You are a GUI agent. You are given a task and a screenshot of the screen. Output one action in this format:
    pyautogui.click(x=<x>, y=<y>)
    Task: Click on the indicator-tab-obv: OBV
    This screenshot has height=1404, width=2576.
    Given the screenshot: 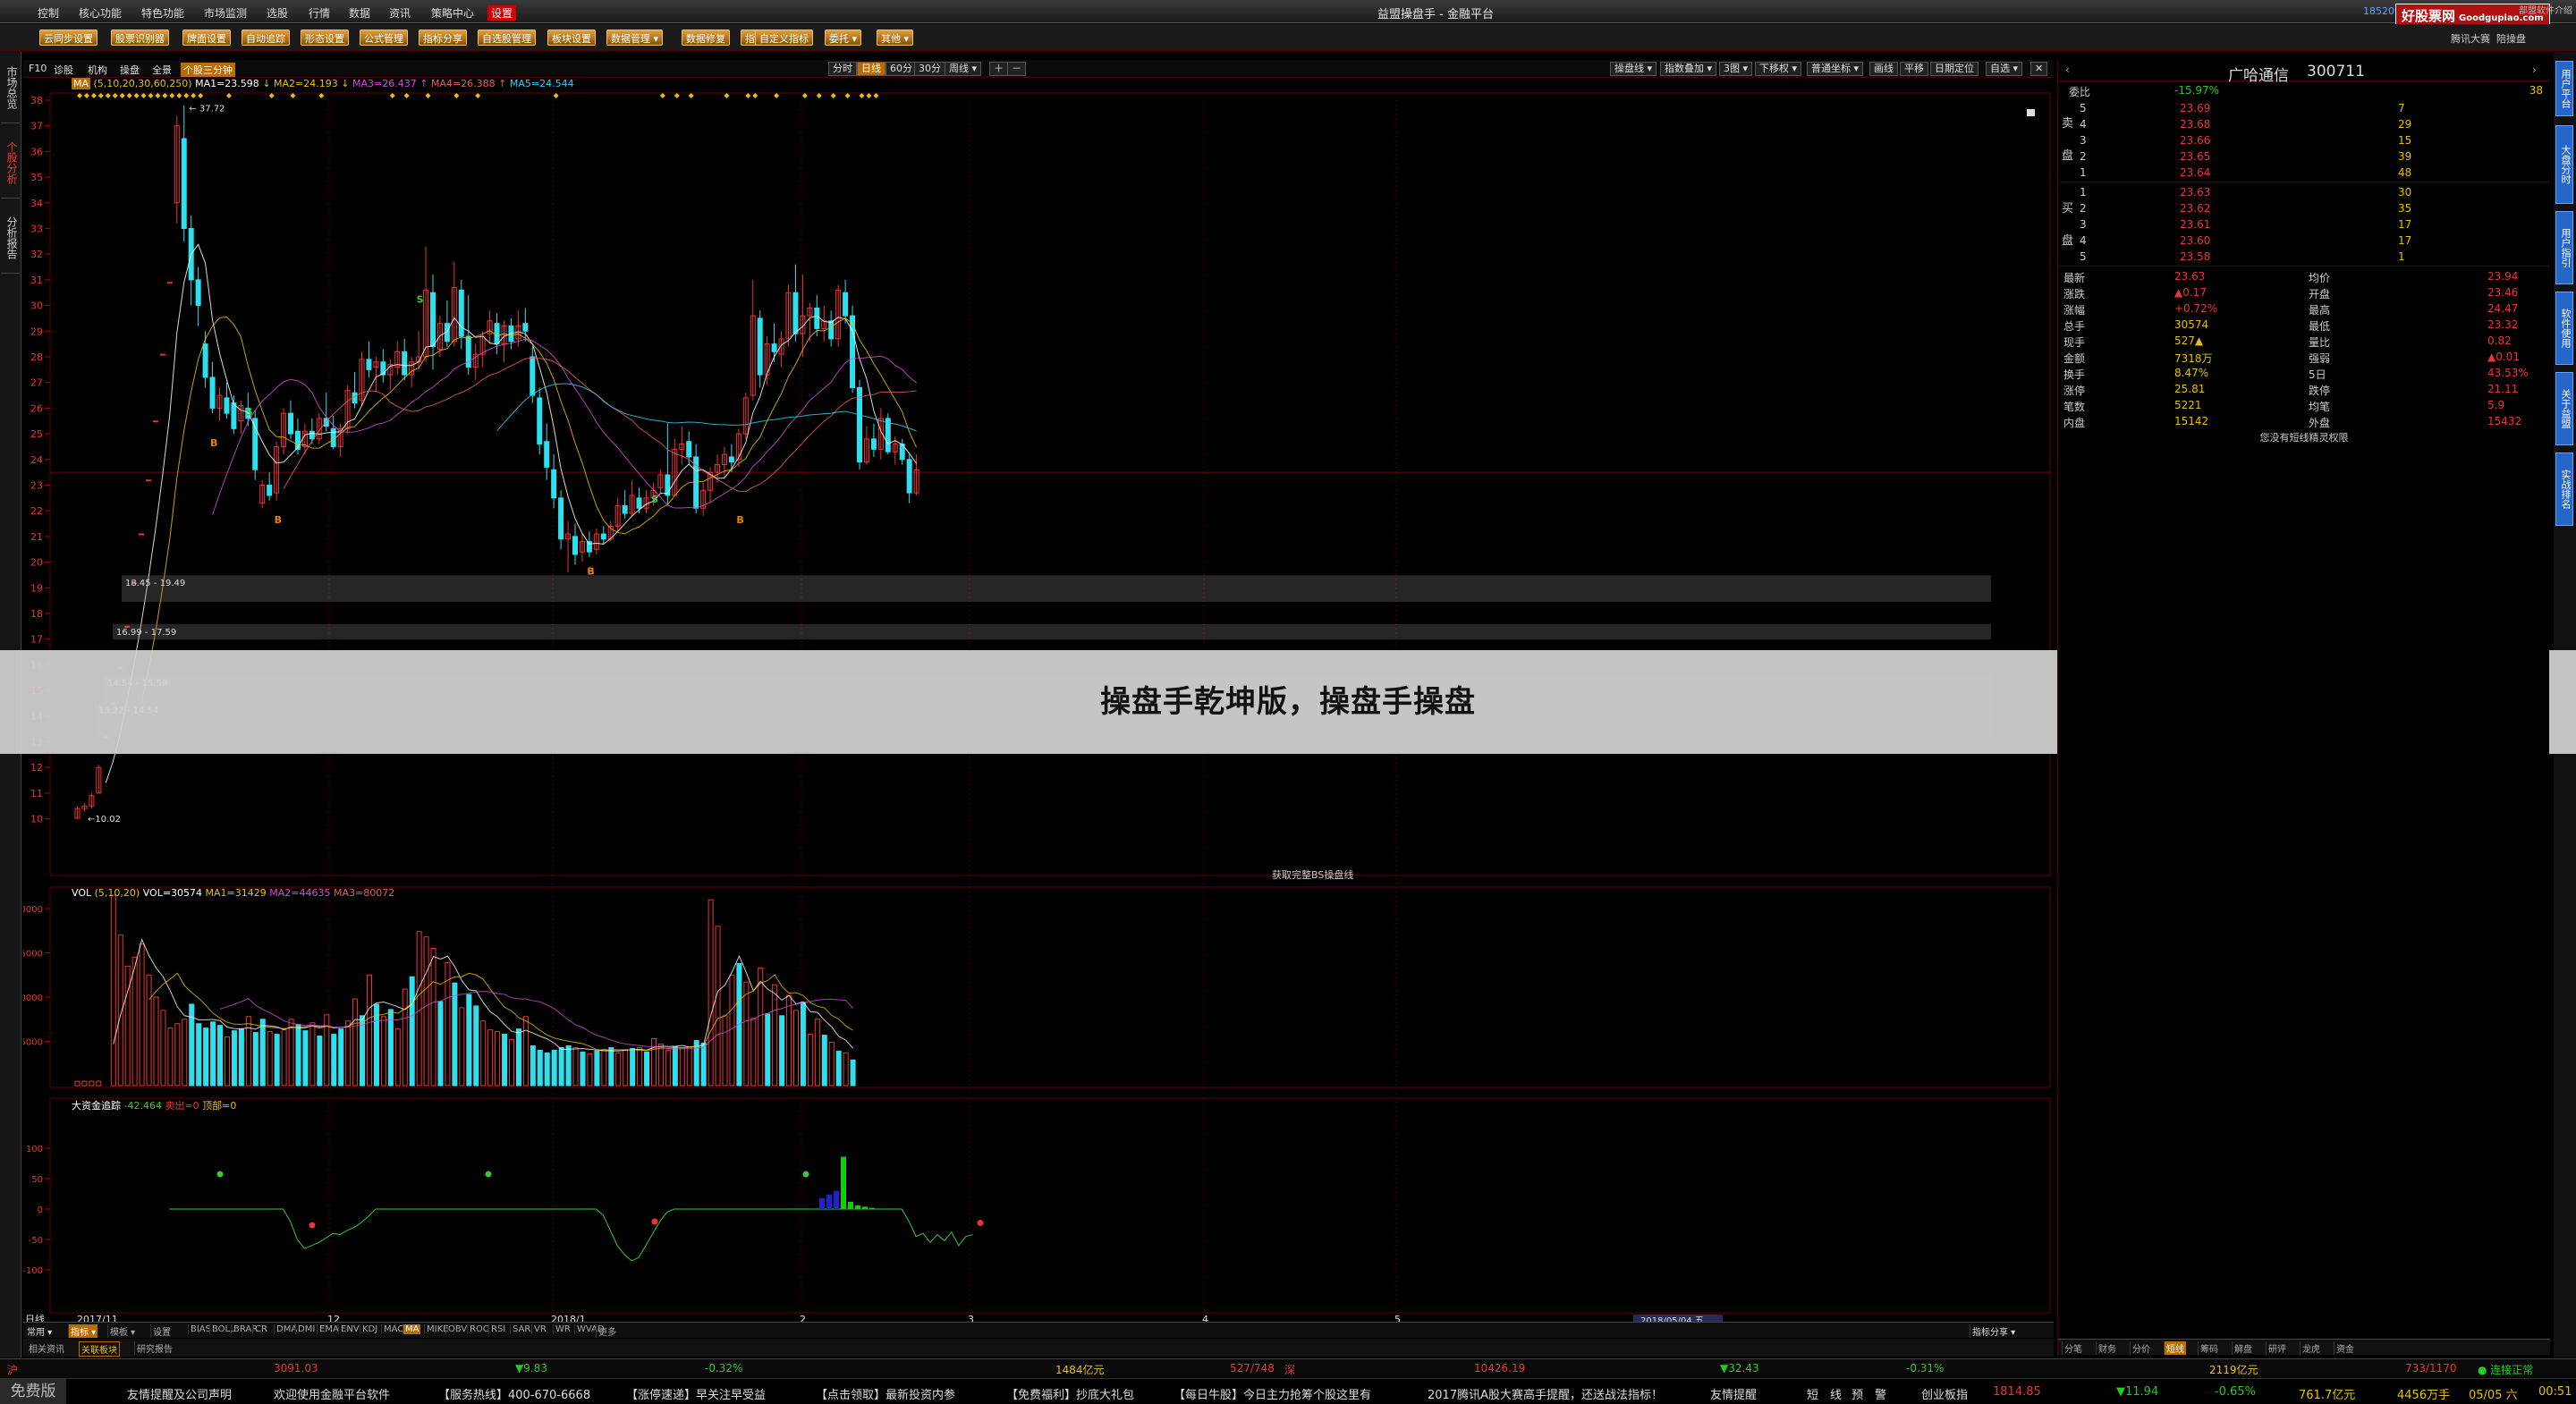 What is the action you would take?
    pyautogui.click(x=457, y=1329)
    